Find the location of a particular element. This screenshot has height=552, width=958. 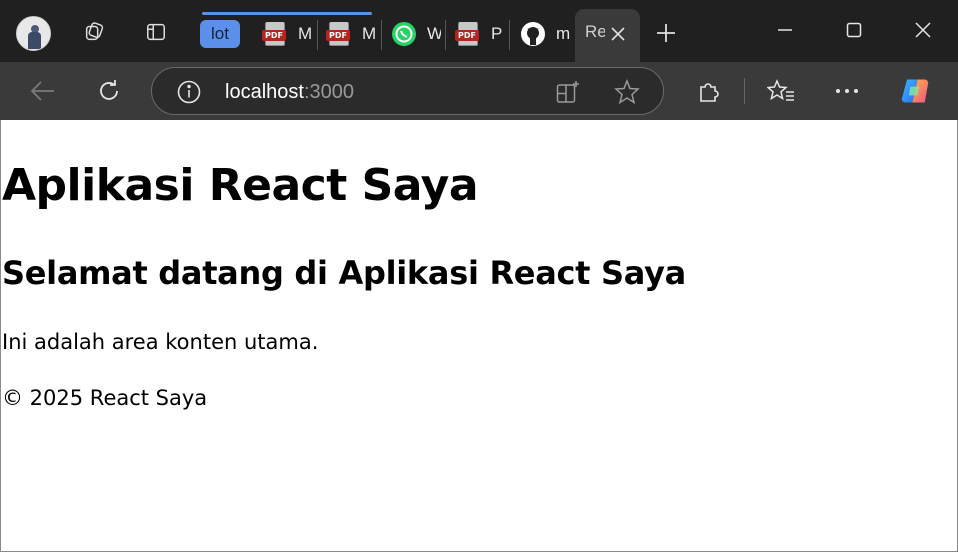

profile-avatar is located at coordinates (33, 33).